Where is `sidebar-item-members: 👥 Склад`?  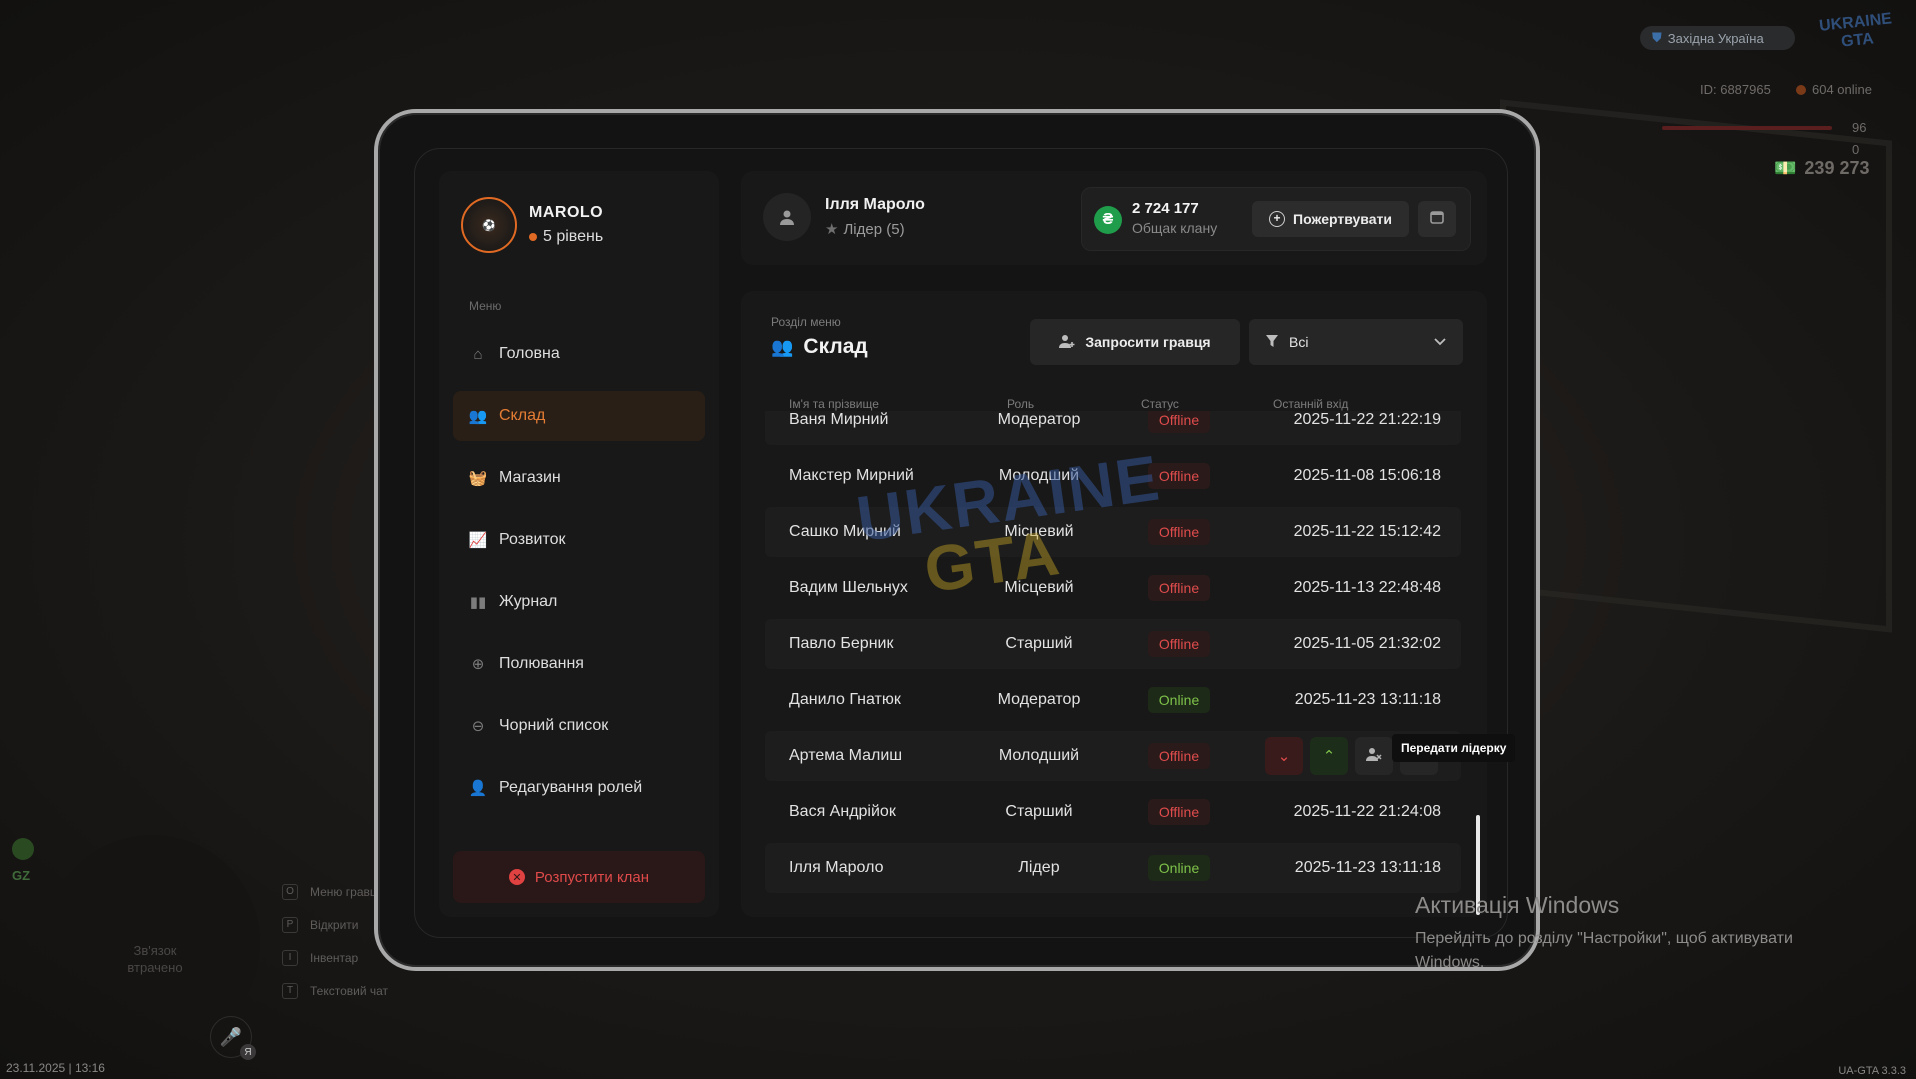 sidebar-item-members: 👥 Склад is located at coordinates (579, 416).